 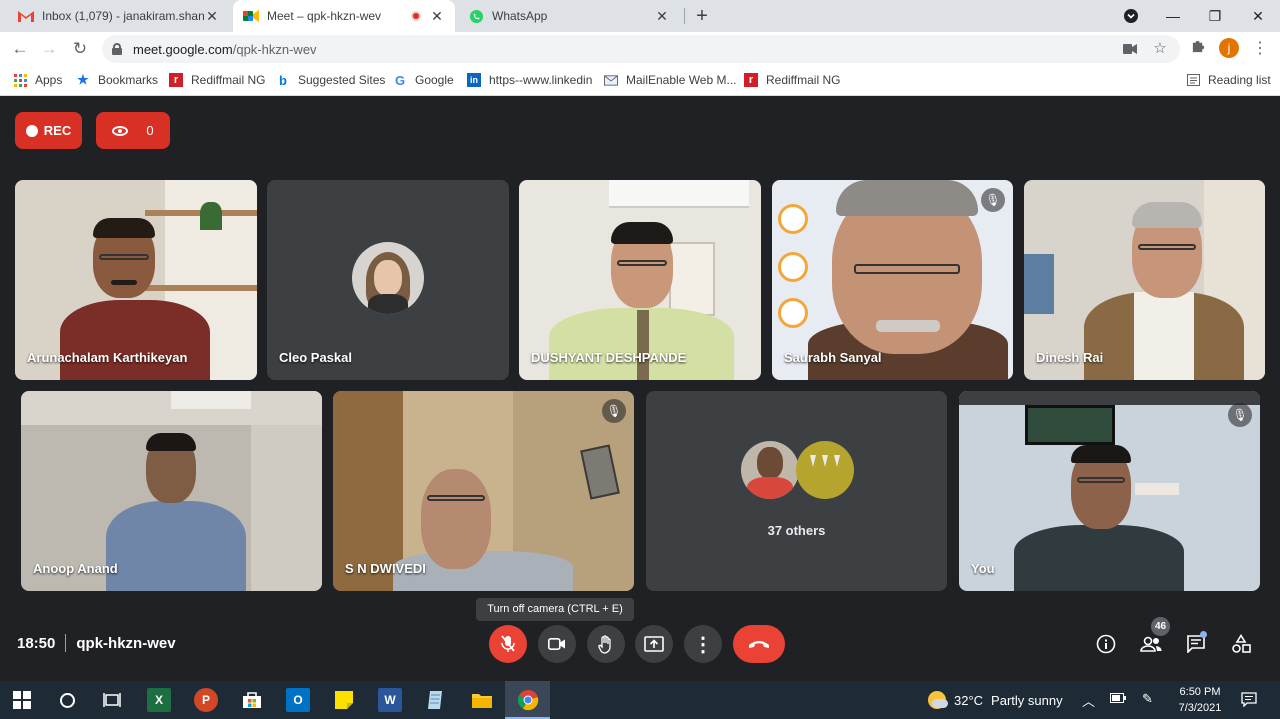 I want to click on recording-button: REC, so click(x=48, y=130).